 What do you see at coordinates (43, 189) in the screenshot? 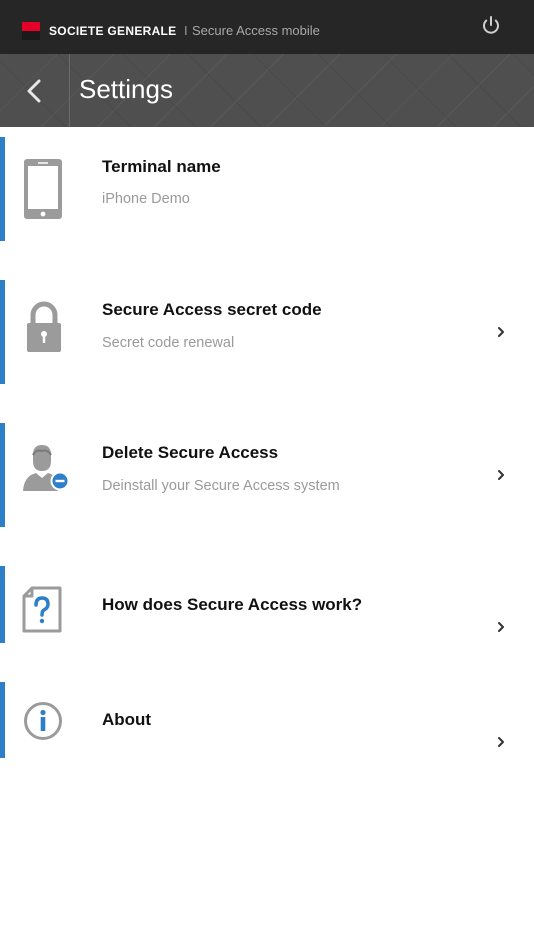
I see `smartphone-icon` at bounding box center [43, 189].